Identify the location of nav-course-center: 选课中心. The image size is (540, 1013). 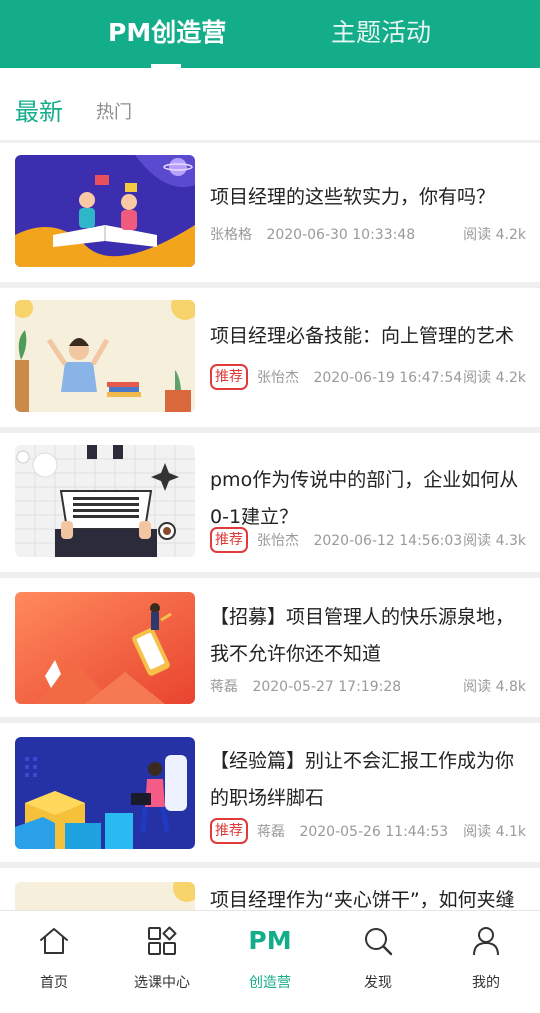
(162, 962).